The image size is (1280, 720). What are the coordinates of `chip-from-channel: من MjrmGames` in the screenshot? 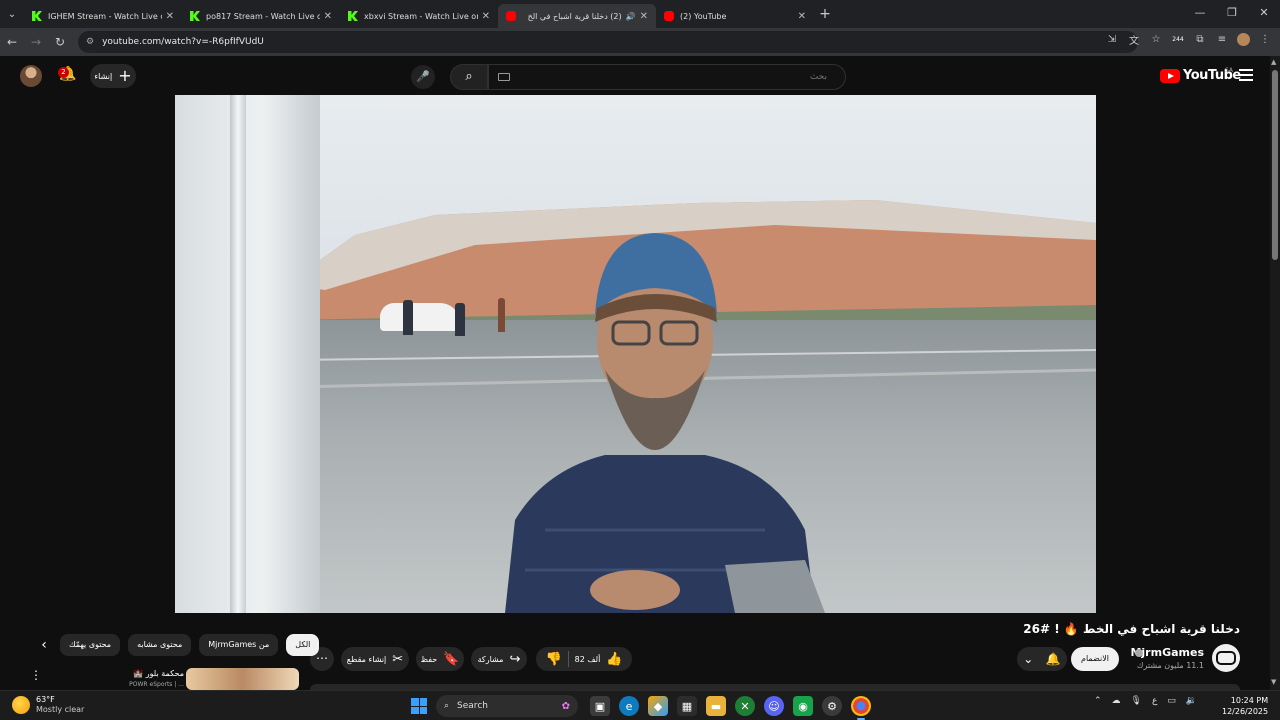 It's located at (239, 645).